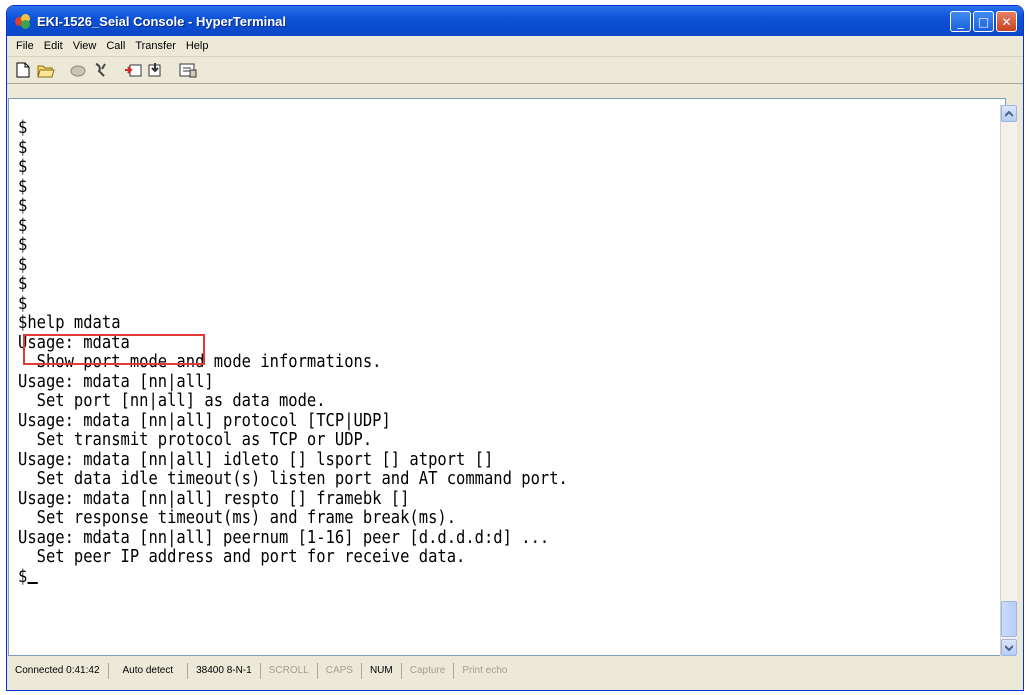 This screenshot has height=695, width=1029. Describe the element at coordinates (448, 576) in the screenshot. I see `terminal-prompt-line: $` at that location.